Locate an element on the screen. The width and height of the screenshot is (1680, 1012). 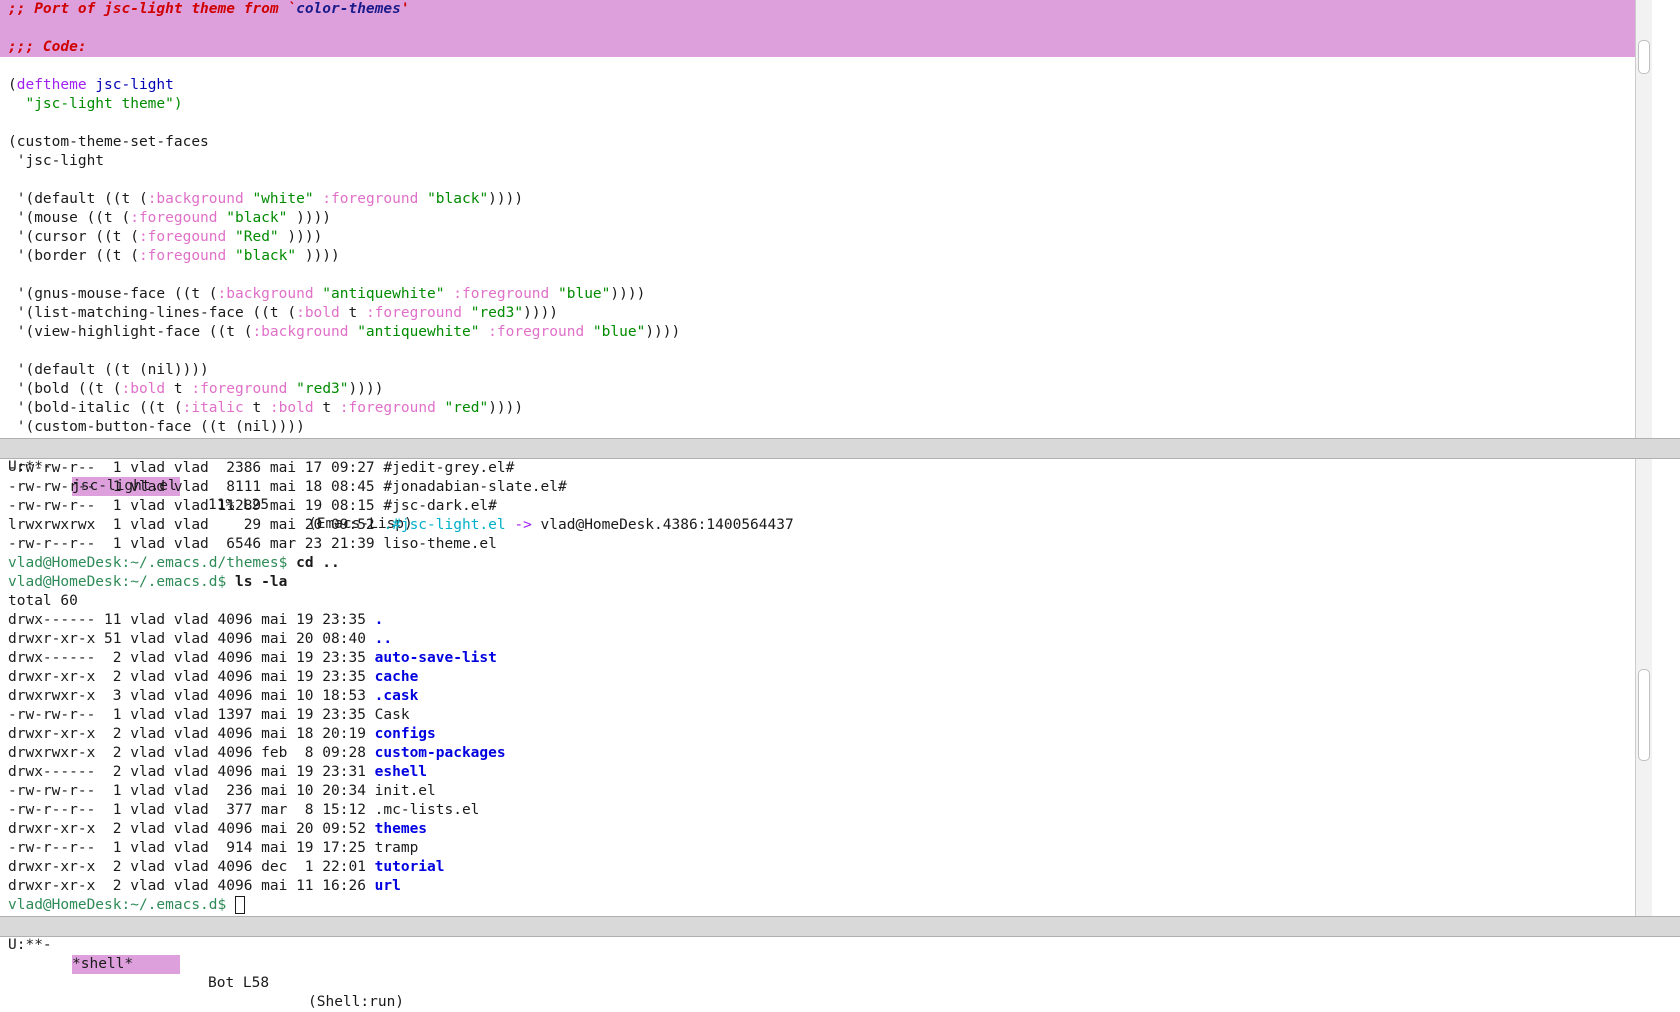
face-spec-line: '(default ((t (nil)))) is located at coordinates (826, 370).